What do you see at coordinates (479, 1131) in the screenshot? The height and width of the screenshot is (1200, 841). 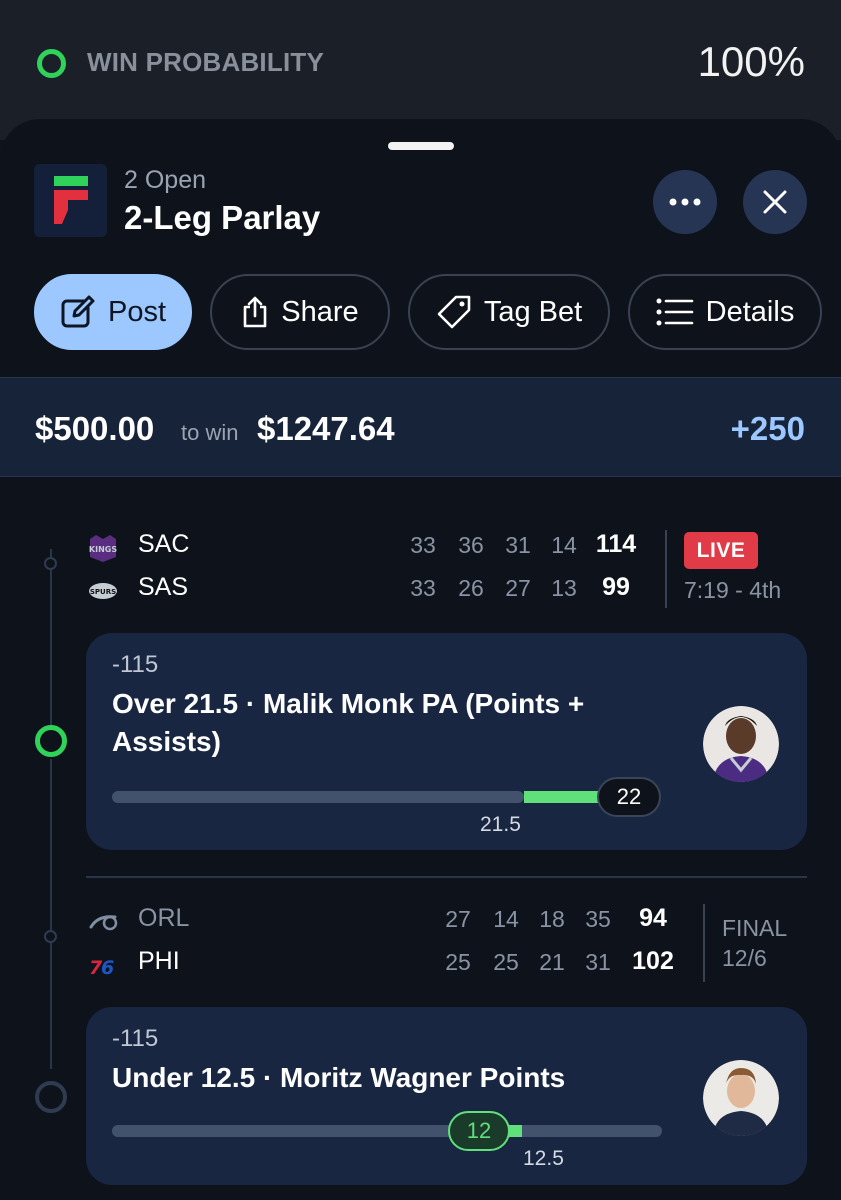 I see `current-stat-bubble: 12` at bounding box center [479, 1131].